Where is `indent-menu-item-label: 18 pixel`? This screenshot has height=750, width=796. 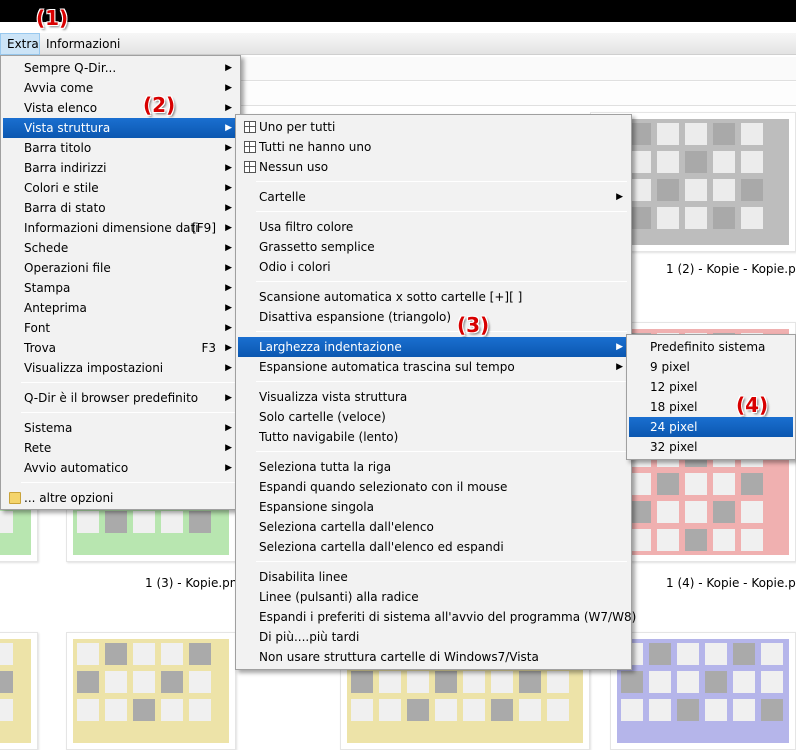
indent-menu-item-label: 18 pixel is located at coordinates (674, 407).